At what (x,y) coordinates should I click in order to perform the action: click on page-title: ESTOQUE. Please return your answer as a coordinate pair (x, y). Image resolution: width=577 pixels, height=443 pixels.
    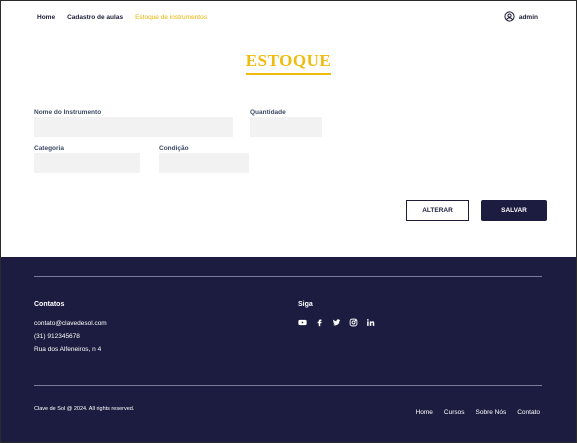
    Looking at the image, I should click on (288, 63).